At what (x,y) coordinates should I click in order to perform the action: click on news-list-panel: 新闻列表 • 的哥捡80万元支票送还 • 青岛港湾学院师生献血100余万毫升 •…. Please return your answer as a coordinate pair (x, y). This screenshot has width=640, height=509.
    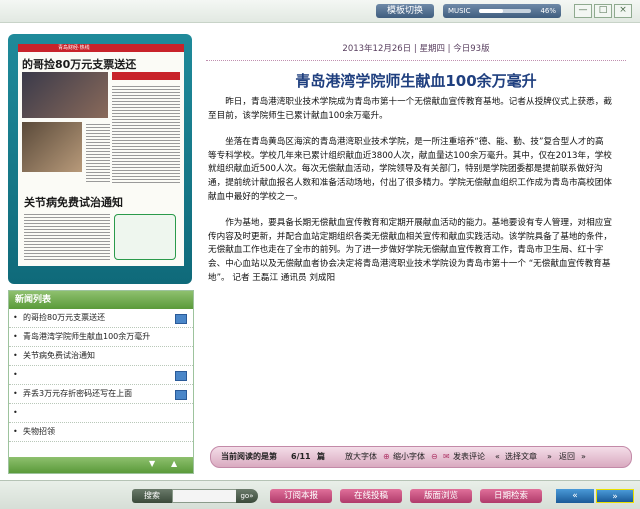
    Looking at the image, I should click on (101, 382).